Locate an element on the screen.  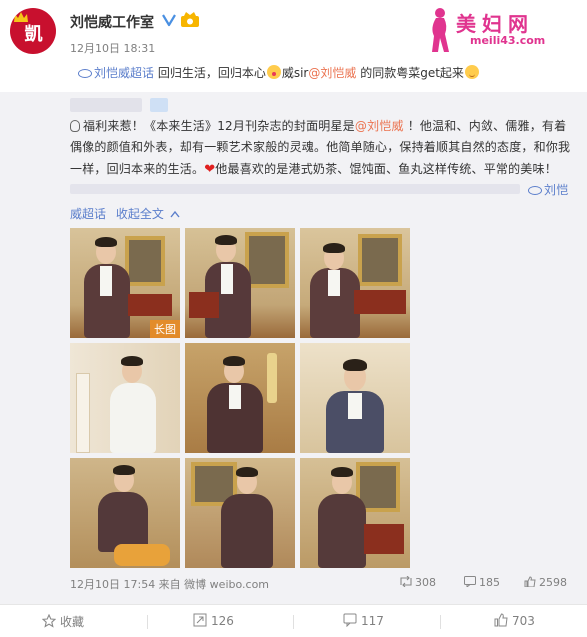
collapse-button: 收起全文 is located at coordinates (140, 214).